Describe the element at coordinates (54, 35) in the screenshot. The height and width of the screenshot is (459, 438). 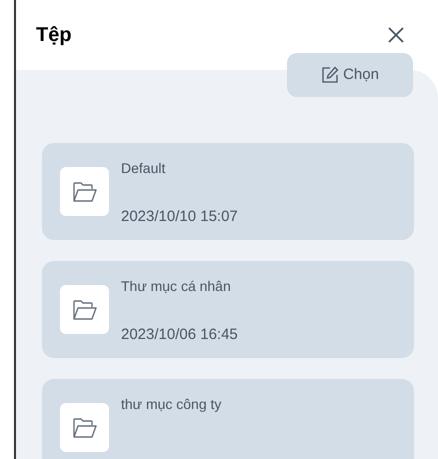
I see `dialog-title: Tệp` at that location.